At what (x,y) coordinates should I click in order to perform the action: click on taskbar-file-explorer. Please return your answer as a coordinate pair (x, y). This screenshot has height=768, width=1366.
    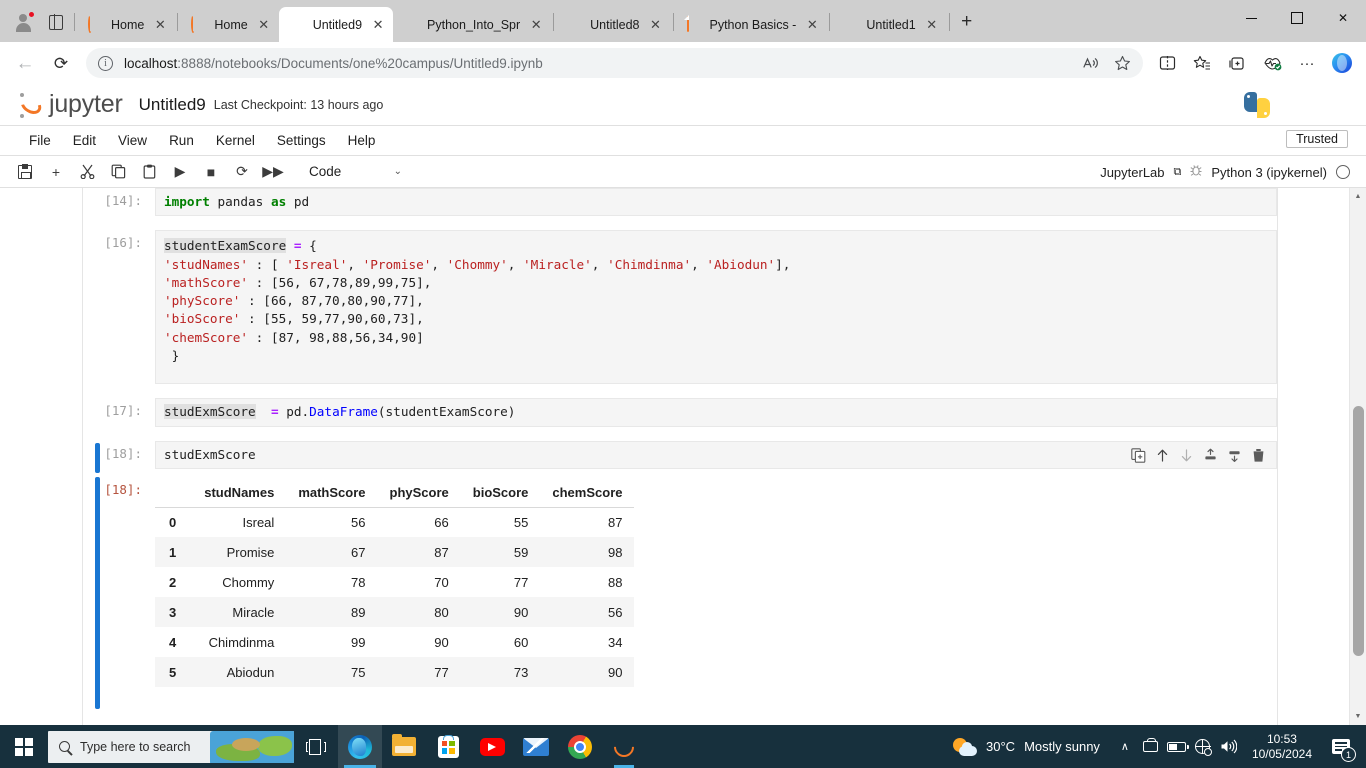
    Looking at the image, I should click on (404, 746).